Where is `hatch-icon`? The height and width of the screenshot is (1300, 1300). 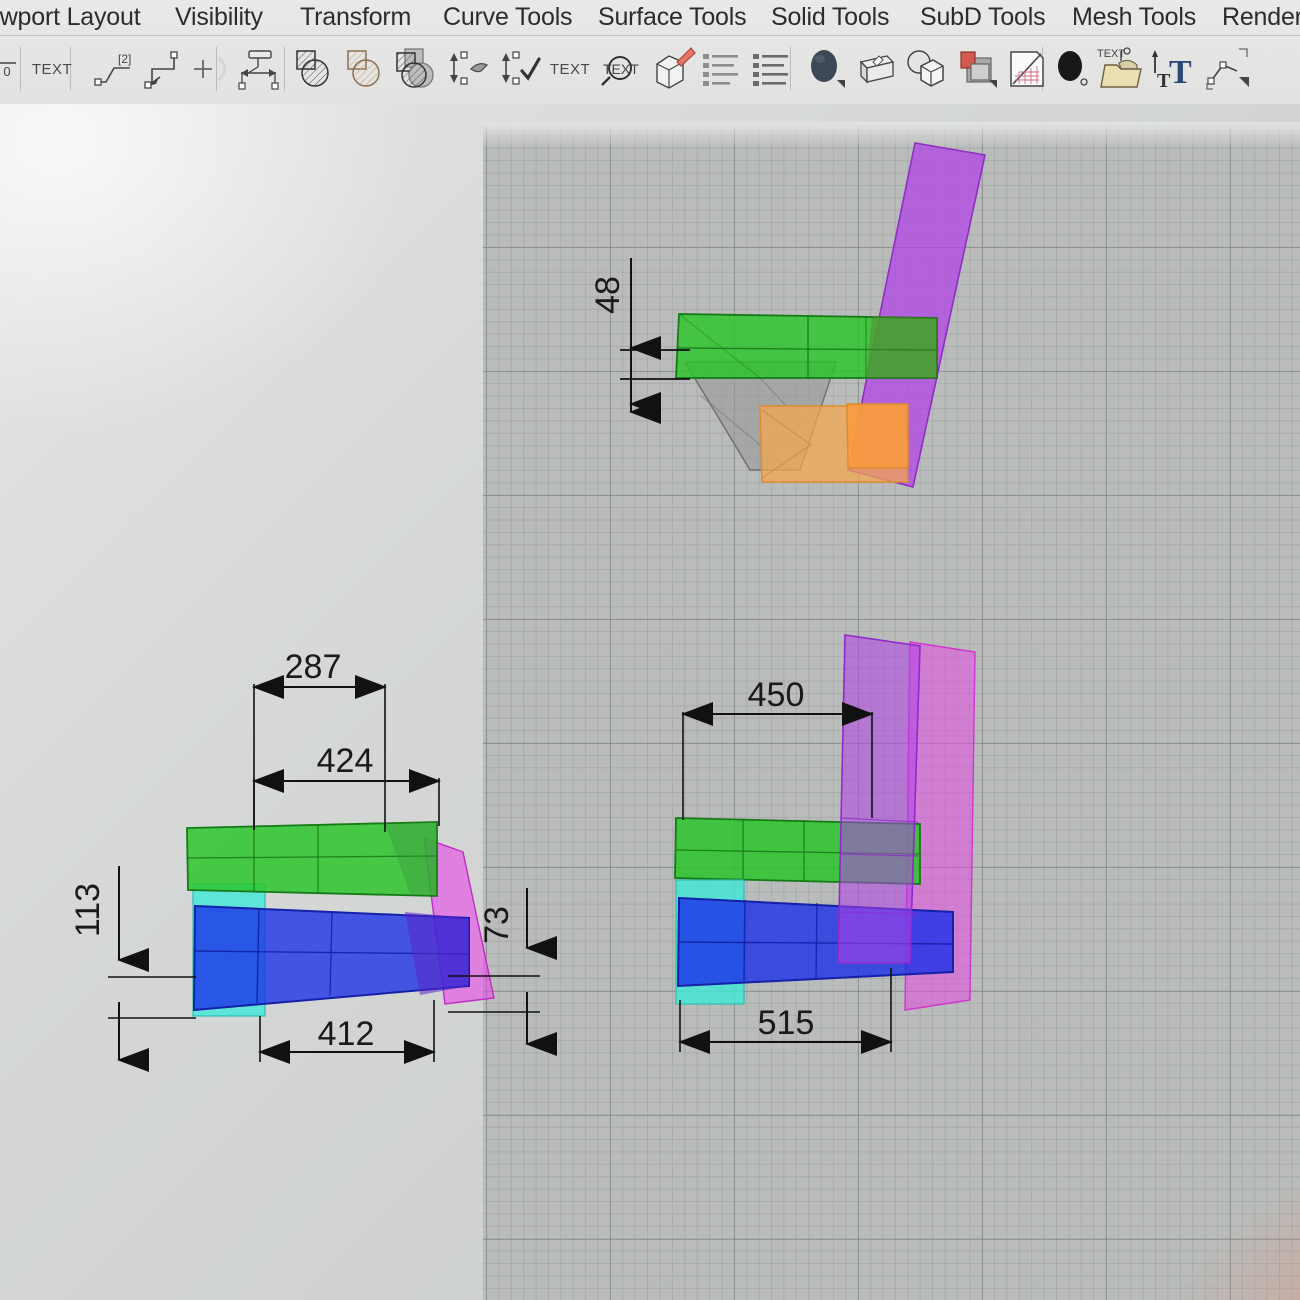
hatch-icon is located at coordinates (1026, 69).